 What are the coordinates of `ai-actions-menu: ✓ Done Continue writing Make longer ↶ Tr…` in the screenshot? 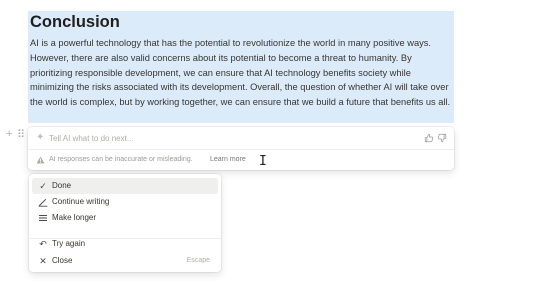 It's located at (125, 223).